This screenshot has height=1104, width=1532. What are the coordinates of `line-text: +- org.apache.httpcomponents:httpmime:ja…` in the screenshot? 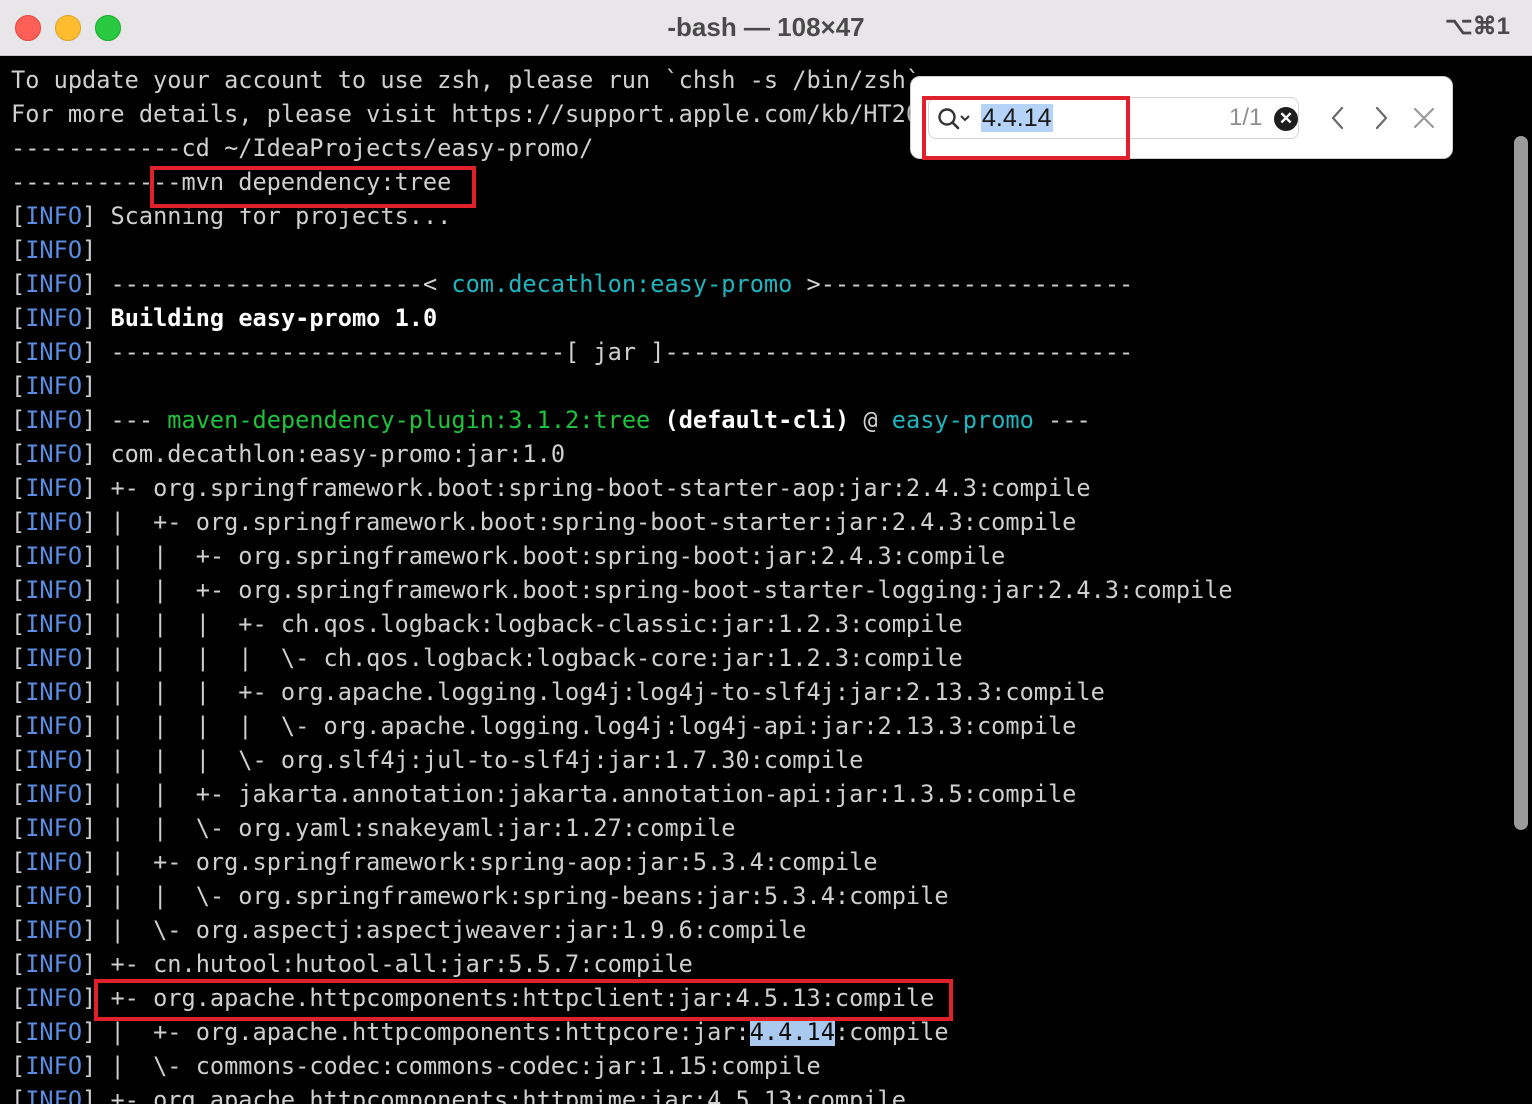 It's located at (501, 1095).